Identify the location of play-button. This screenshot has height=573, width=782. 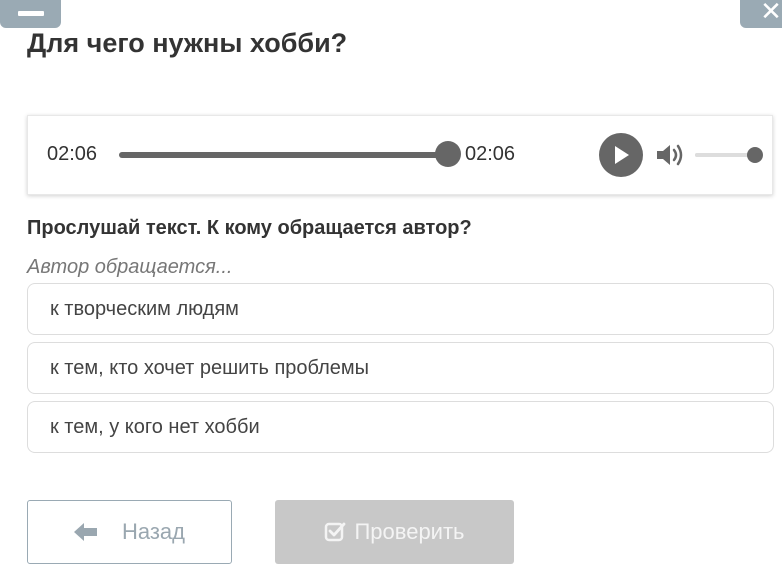
(621, 155).